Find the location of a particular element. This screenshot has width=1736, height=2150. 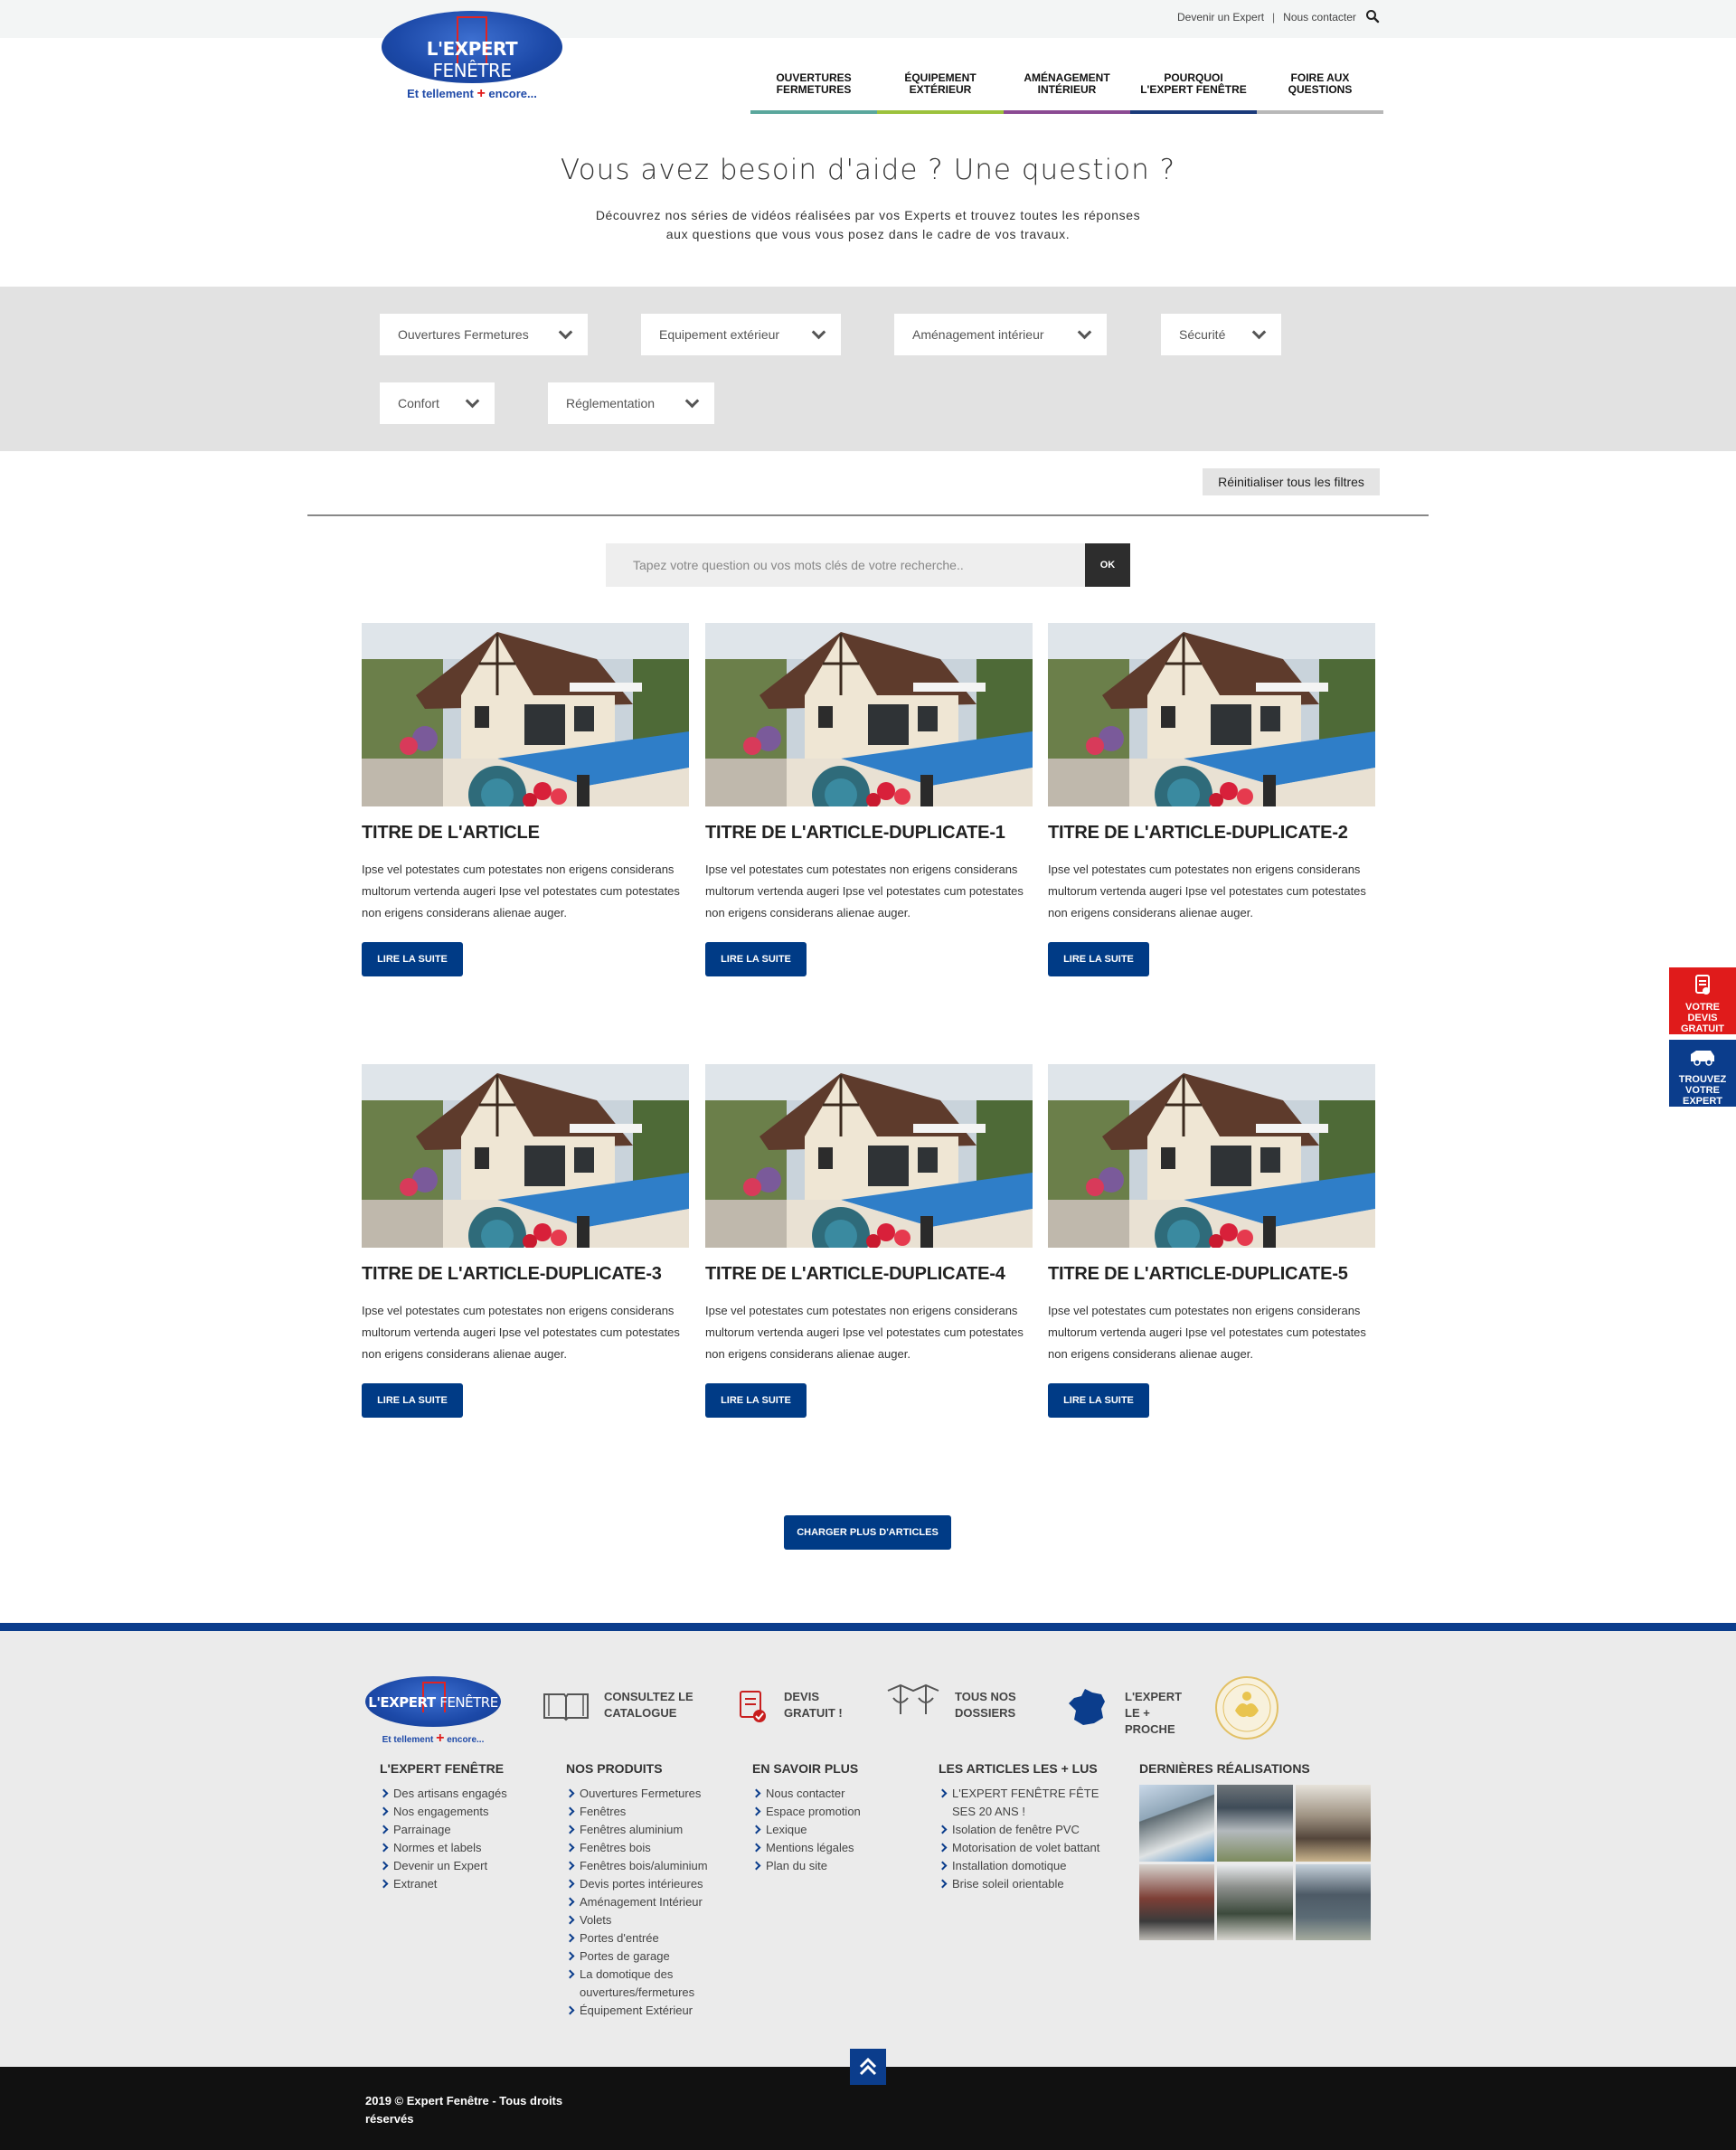

reset-filters-button: Réinitialiser tous les filtres is located at coordinates (1291, 481).